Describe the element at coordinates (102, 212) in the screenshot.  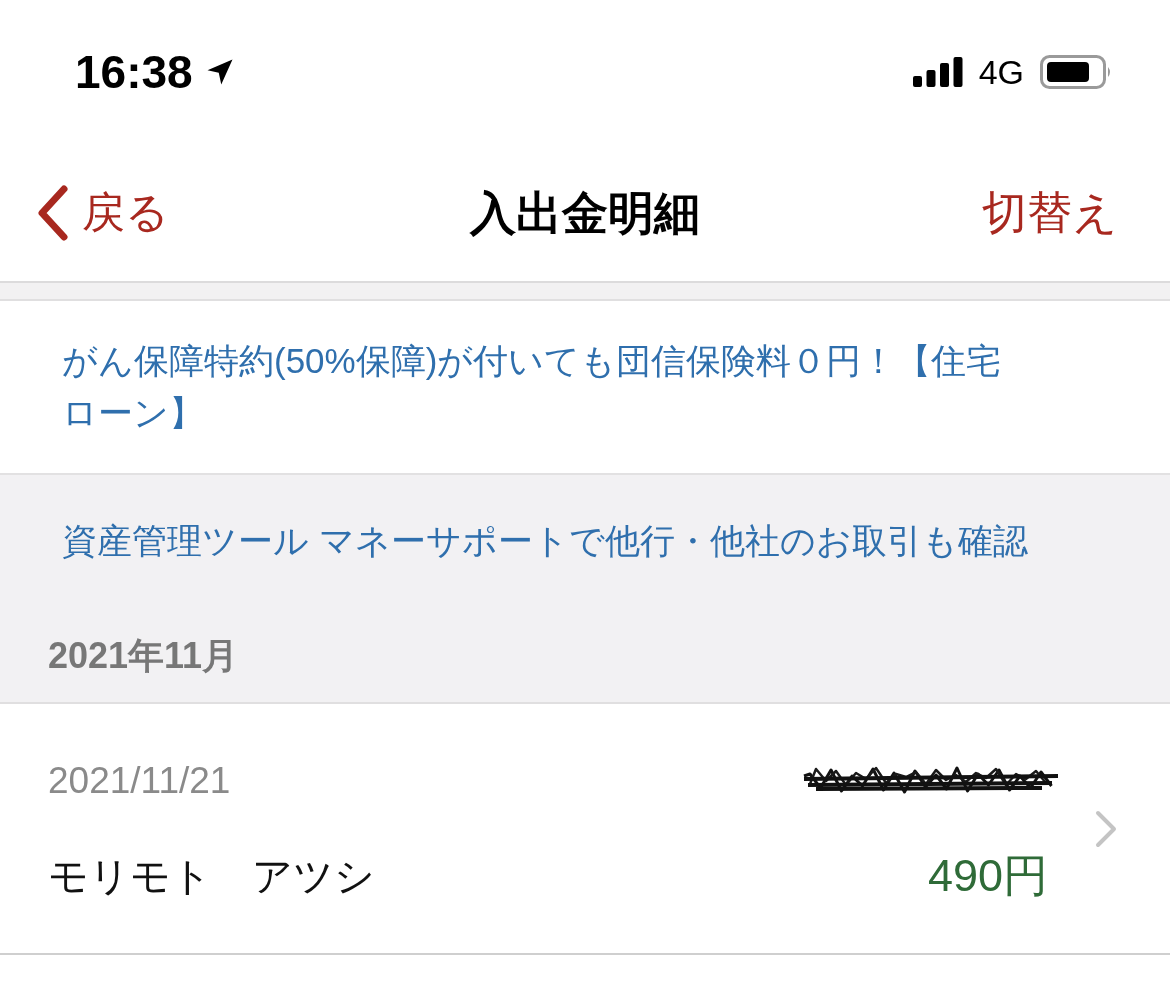
I see `back-button: 戻る` at that location.